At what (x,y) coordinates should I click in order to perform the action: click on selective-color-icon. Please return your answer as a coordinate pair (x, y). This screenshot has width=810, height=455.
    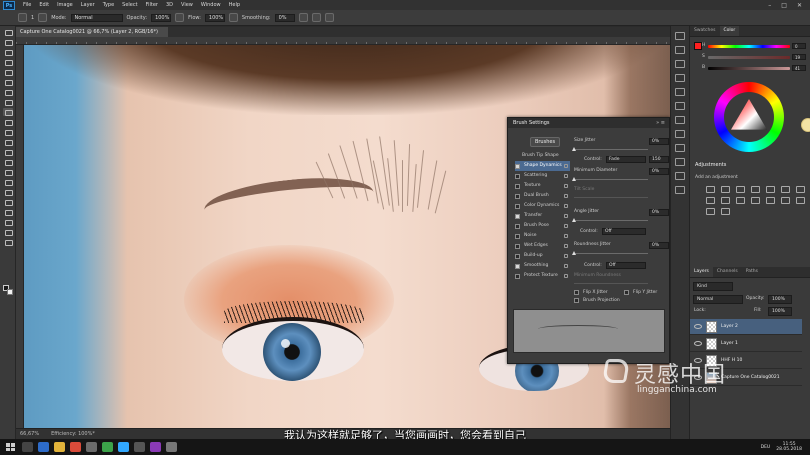
    Looking at the image, I should click on (725, 211).